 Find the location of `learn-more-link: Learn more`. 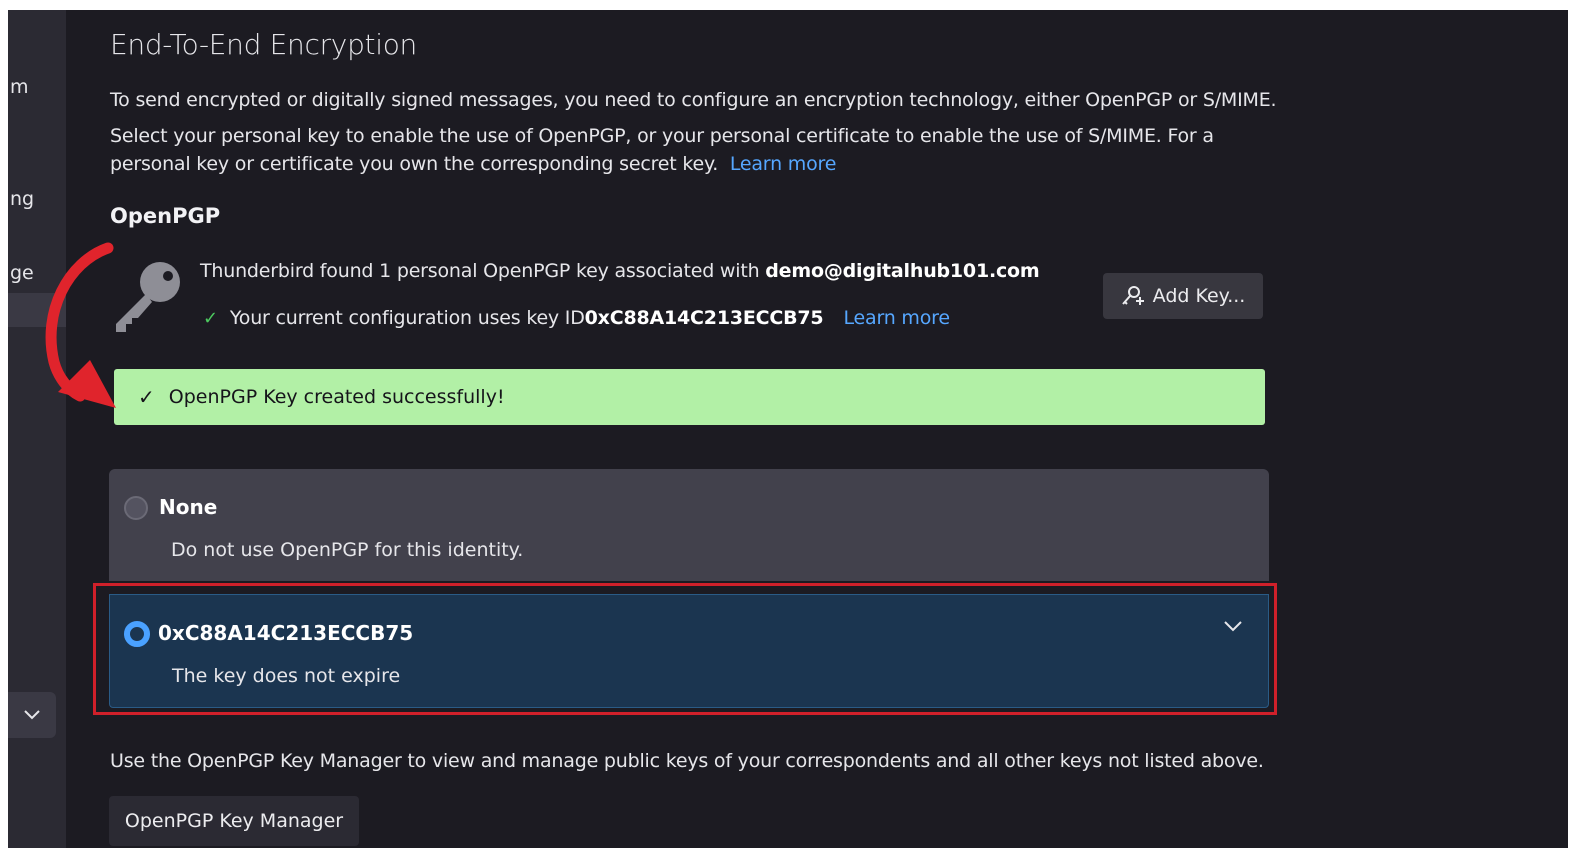

learn-more-link: Learn more is located at coordinates (783, 164).